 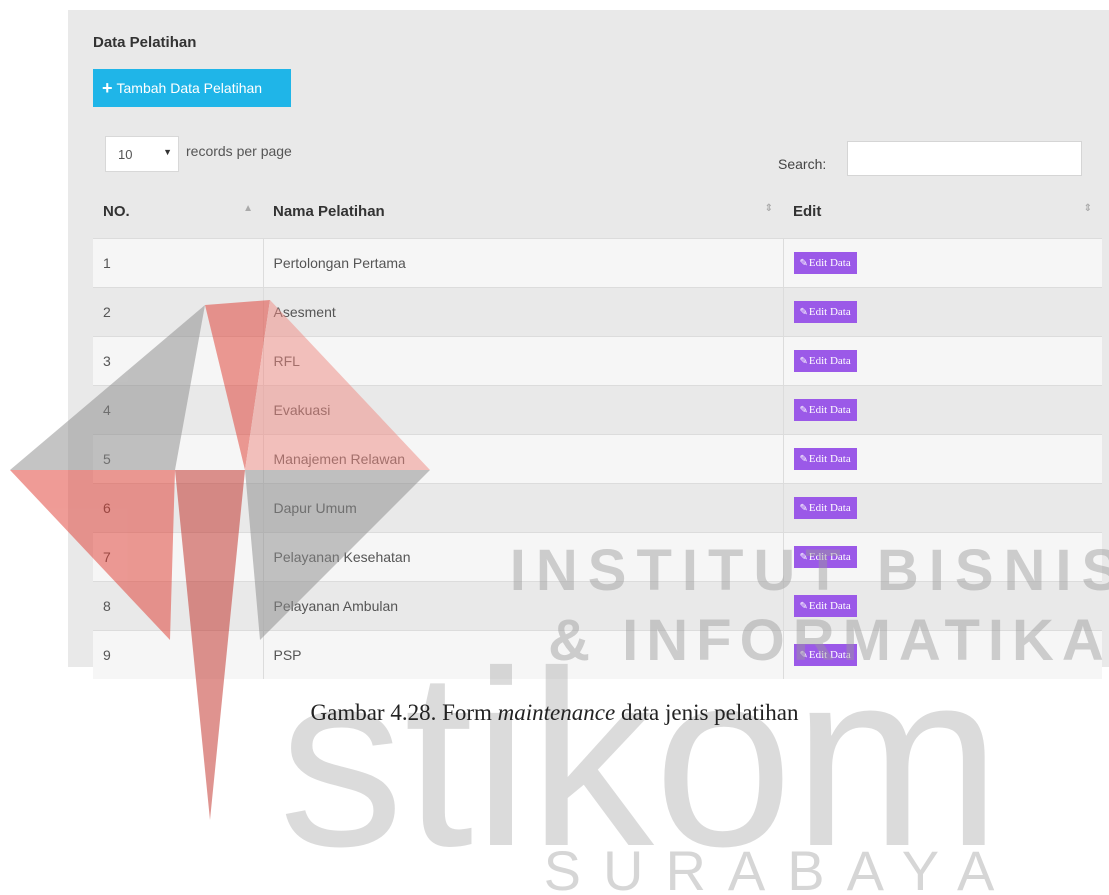 What do you see at coordinates (178, 212) in the screenshot?
I see `header-no: NO. ▲` at bounding box center [178, 212].